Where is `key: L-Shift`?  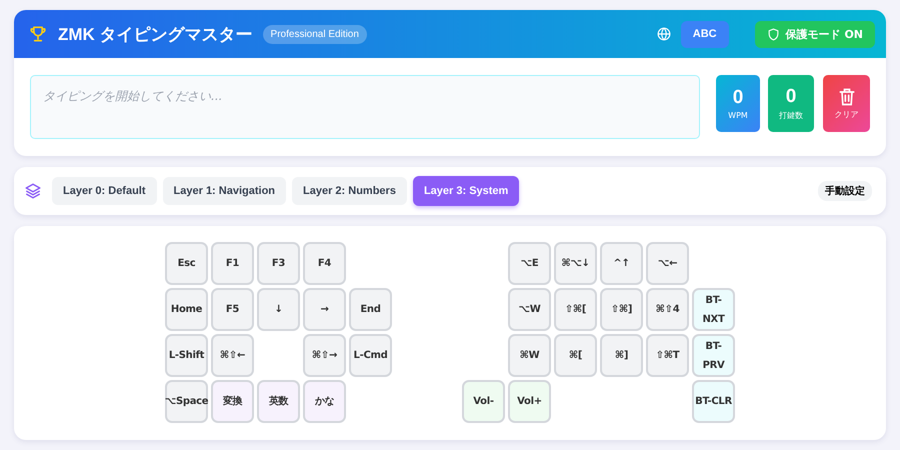 key: L-Shift is located at coordinates (186, 355).